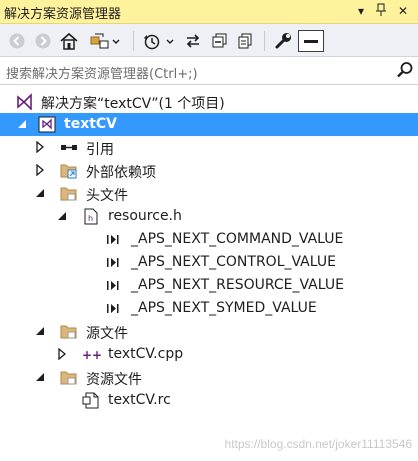 The width and height of the screenshot is (418, 461). I want to click on tree-item-resource-files: 资源文件, so click(209, 377).